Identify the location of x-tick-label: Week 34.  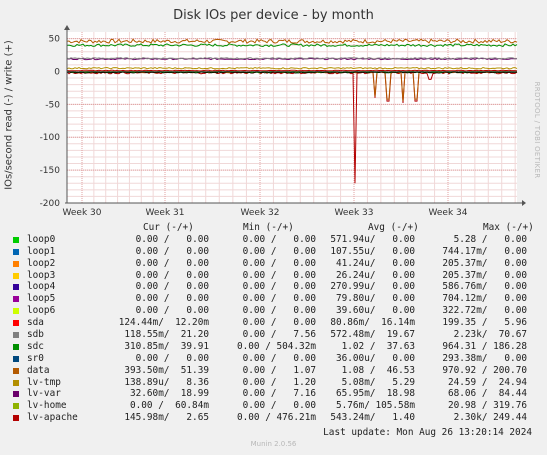
(448, 213).